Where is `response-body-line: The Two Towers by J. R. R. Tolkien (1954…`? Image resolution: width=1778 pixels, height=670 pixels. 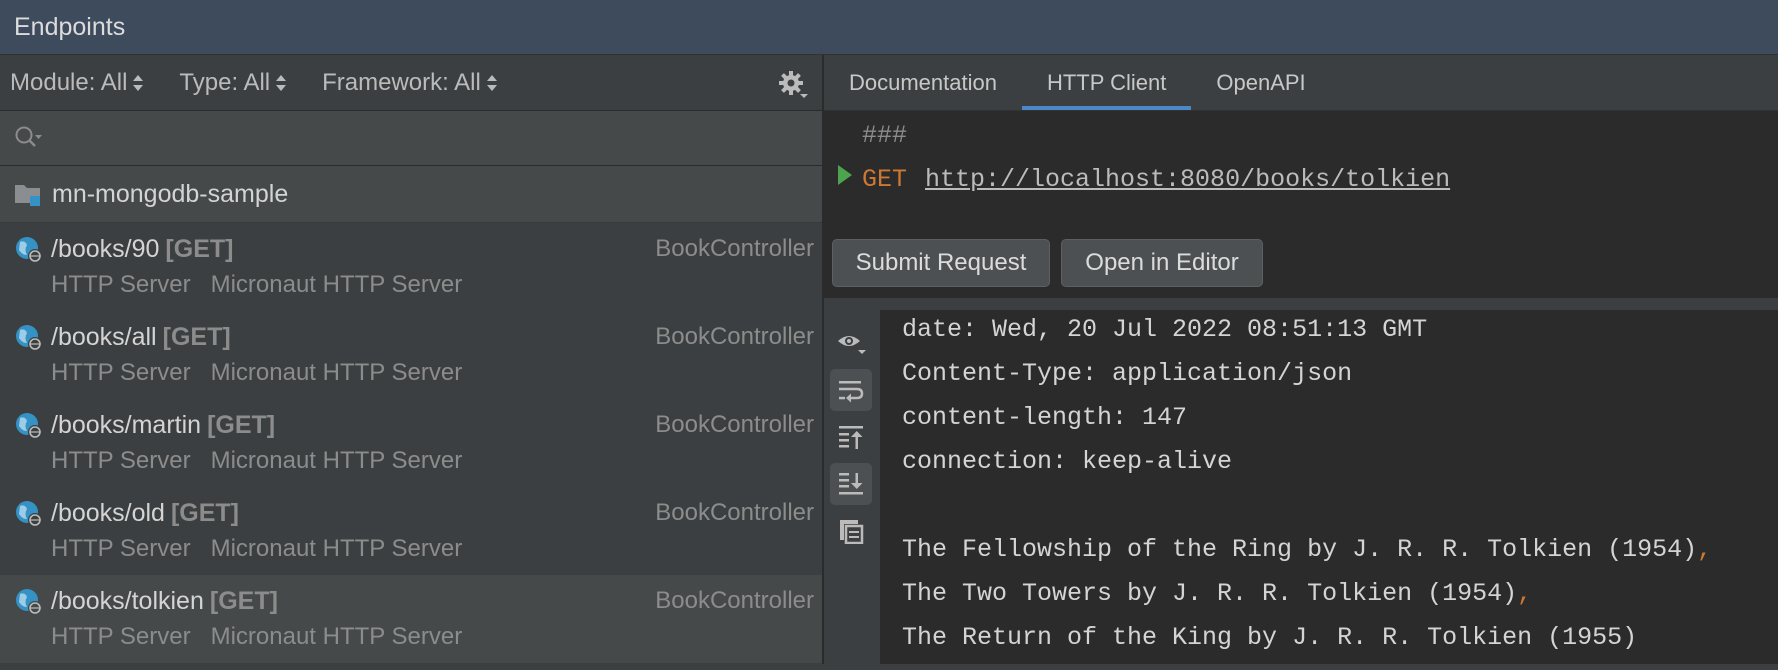
response-body-line: The Two Towers by J. R. R. Tolkien (1954… is located at coordinates (1217, 593).